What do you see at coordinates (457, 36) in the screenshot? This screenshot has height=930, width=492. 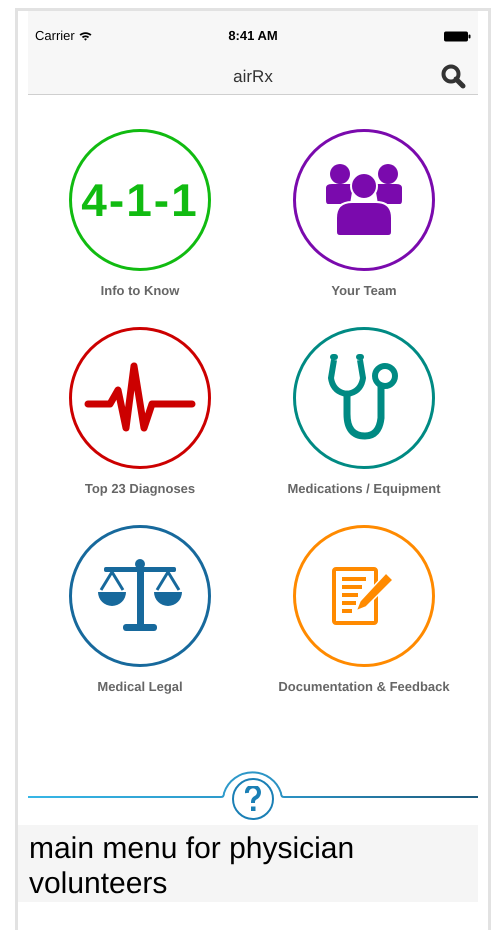 I see `battery-icon` at bounding box center [457, 36].